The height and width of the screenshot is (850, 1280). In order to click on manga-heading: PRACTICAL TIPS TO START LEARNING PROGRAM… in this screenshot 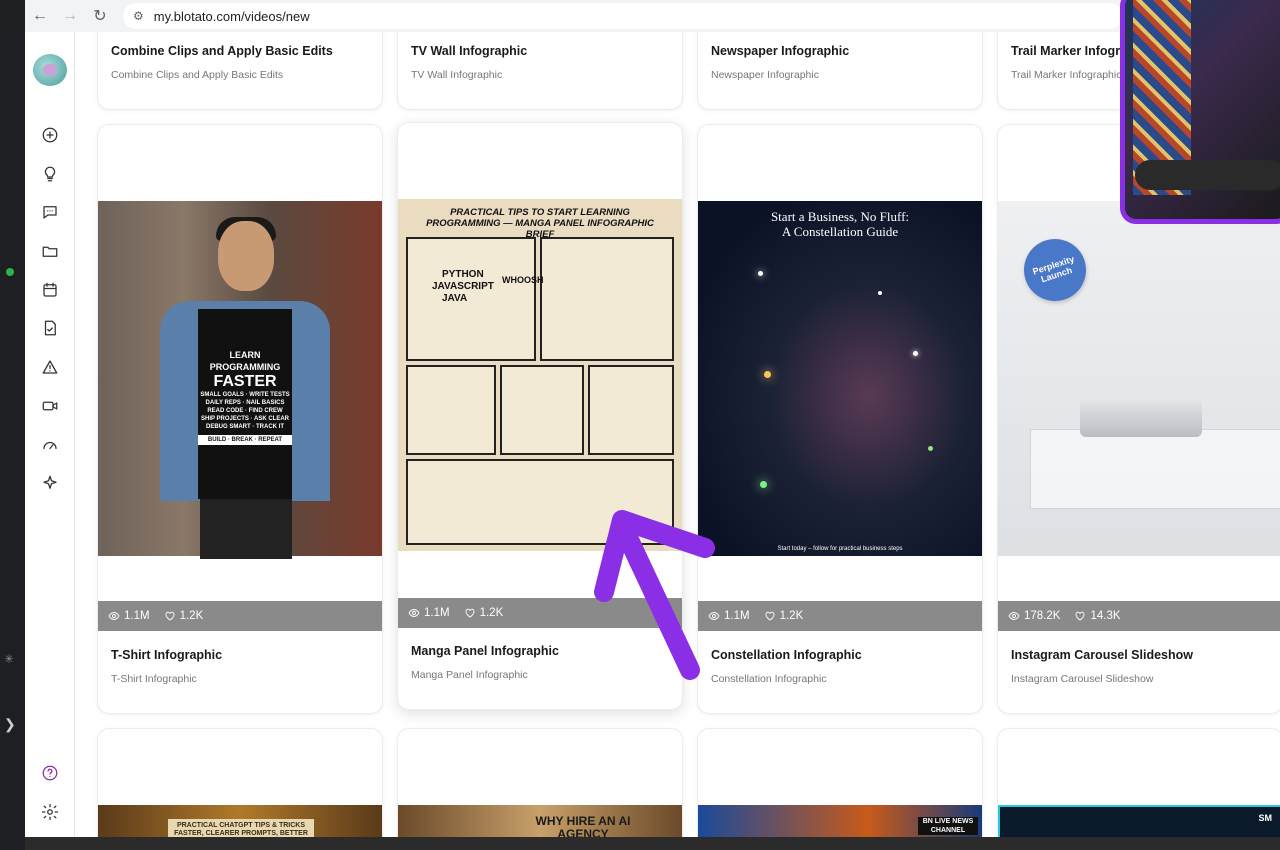, I will do `click(540, 223)`.